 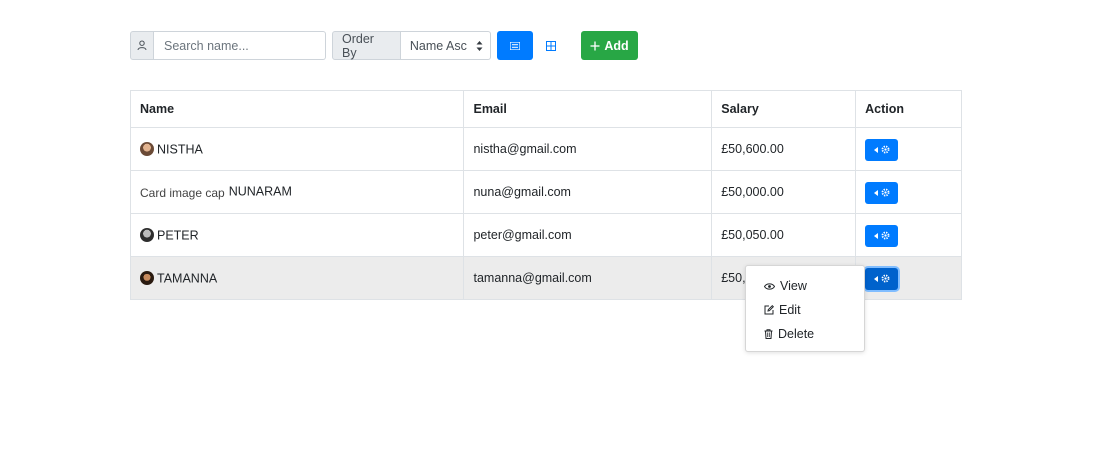 I want to click on column-header-name: Name, so click(x=297, y=109).